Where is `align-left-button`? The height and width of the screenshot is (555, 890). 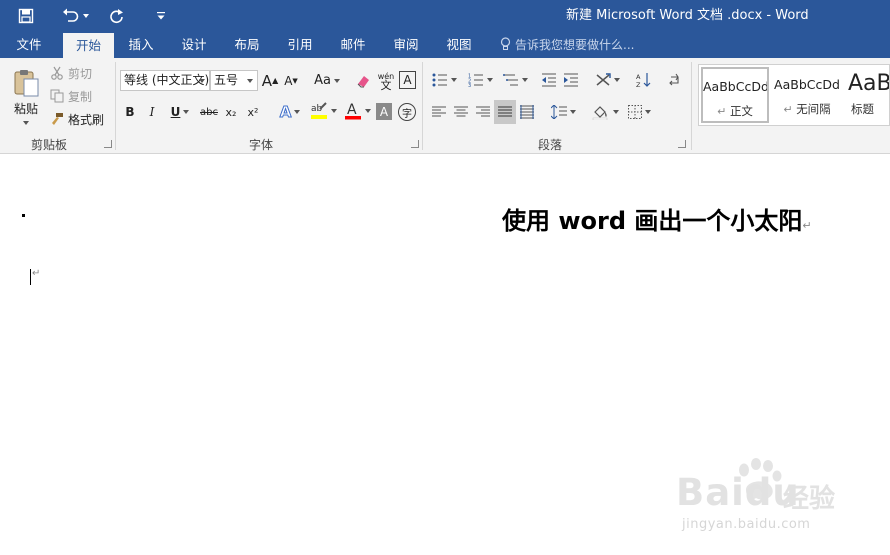
align-left-button is located at coordinates (439, 112).